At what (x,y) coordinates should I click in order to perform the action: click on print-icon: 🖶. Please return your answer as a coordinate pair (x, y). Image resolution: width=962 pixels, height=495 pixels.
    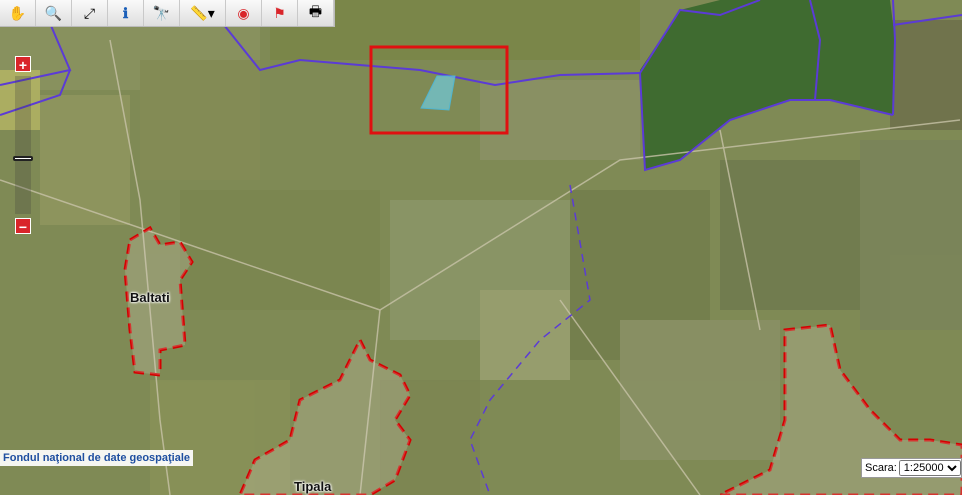
    Looking at the image, I should click on (315, 11).